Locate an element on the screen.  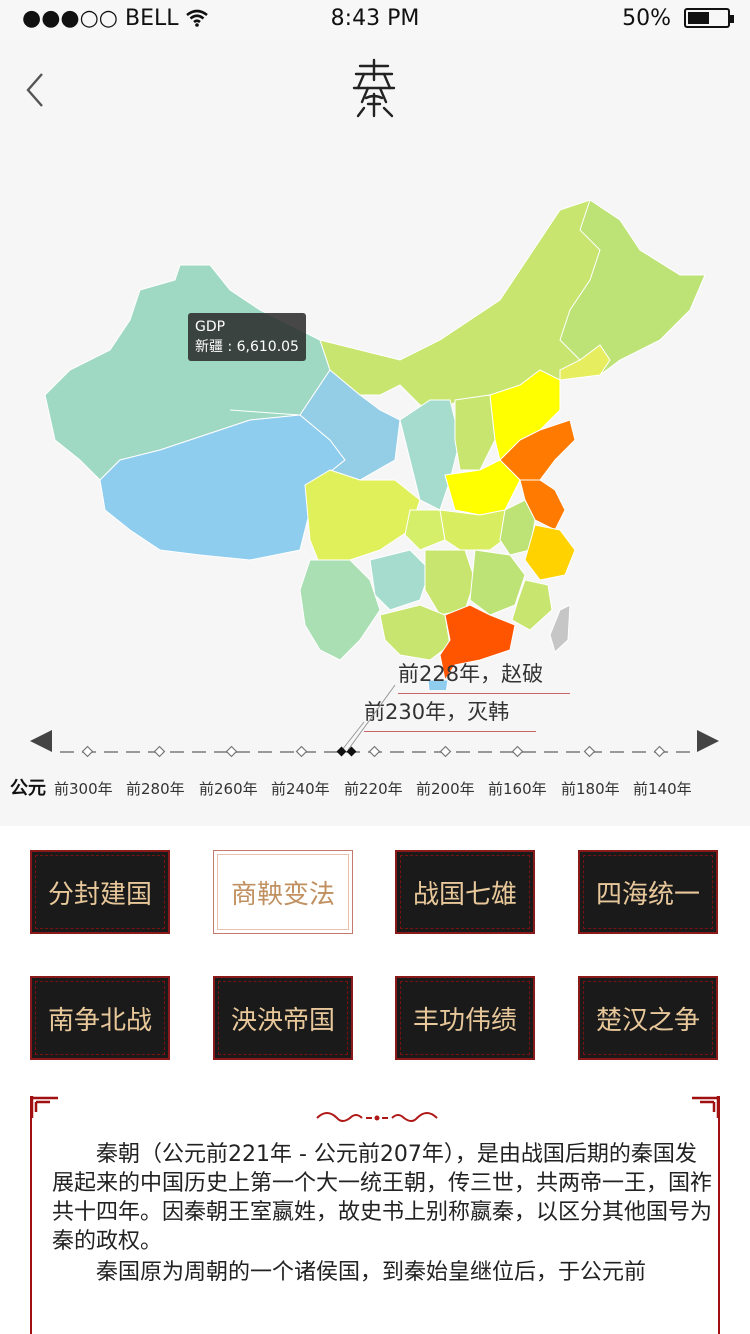
region-zhejiang is located at coordinates (550, 552).